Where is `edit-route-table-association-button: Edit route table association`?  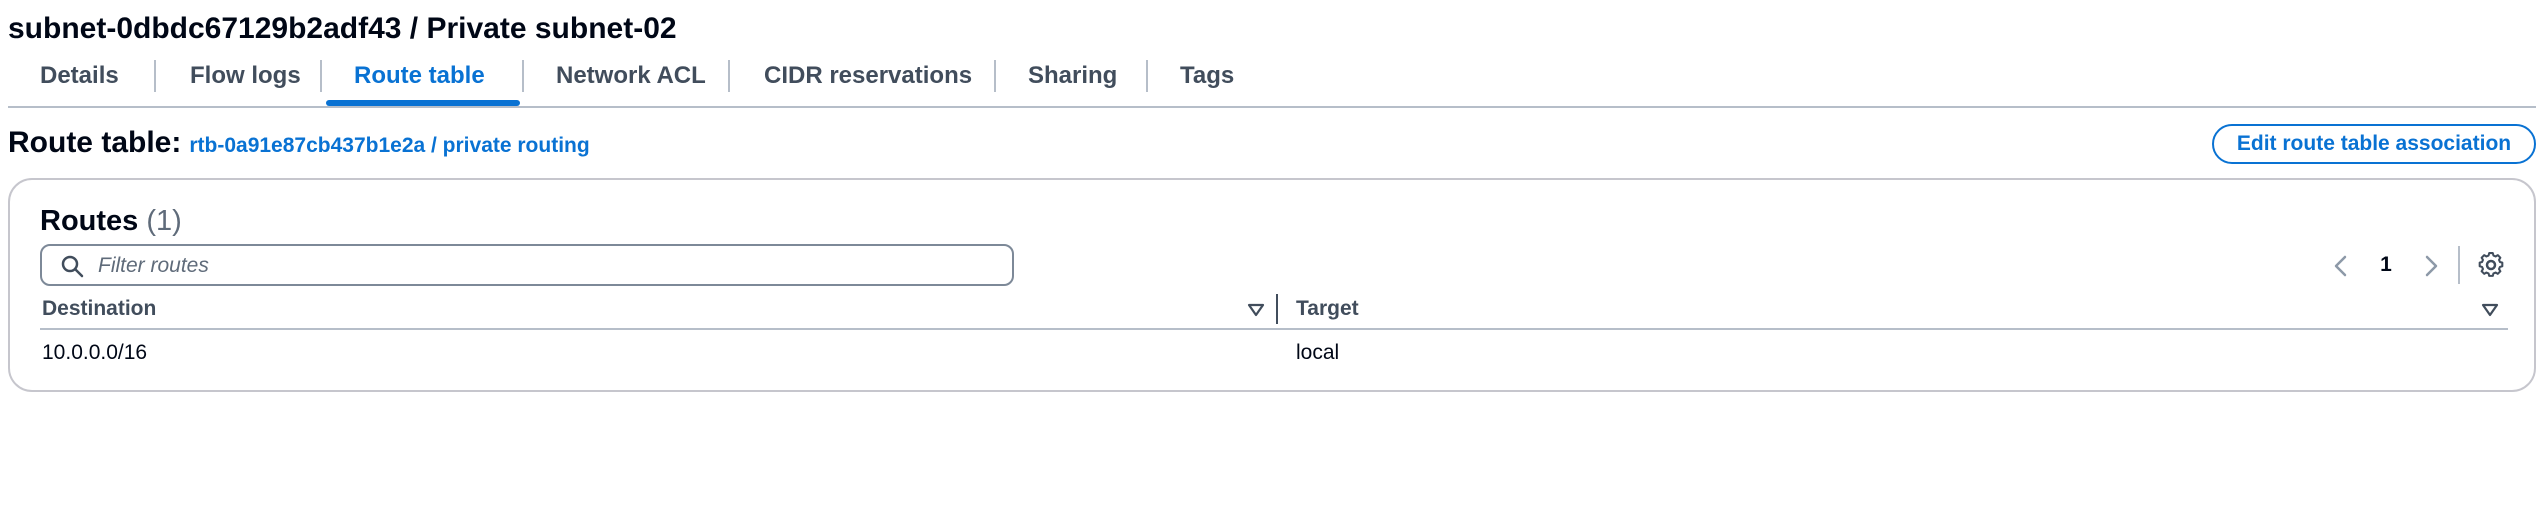
edit-route-table-association-button: Edit route table association is located at coordinates (2374, 144).